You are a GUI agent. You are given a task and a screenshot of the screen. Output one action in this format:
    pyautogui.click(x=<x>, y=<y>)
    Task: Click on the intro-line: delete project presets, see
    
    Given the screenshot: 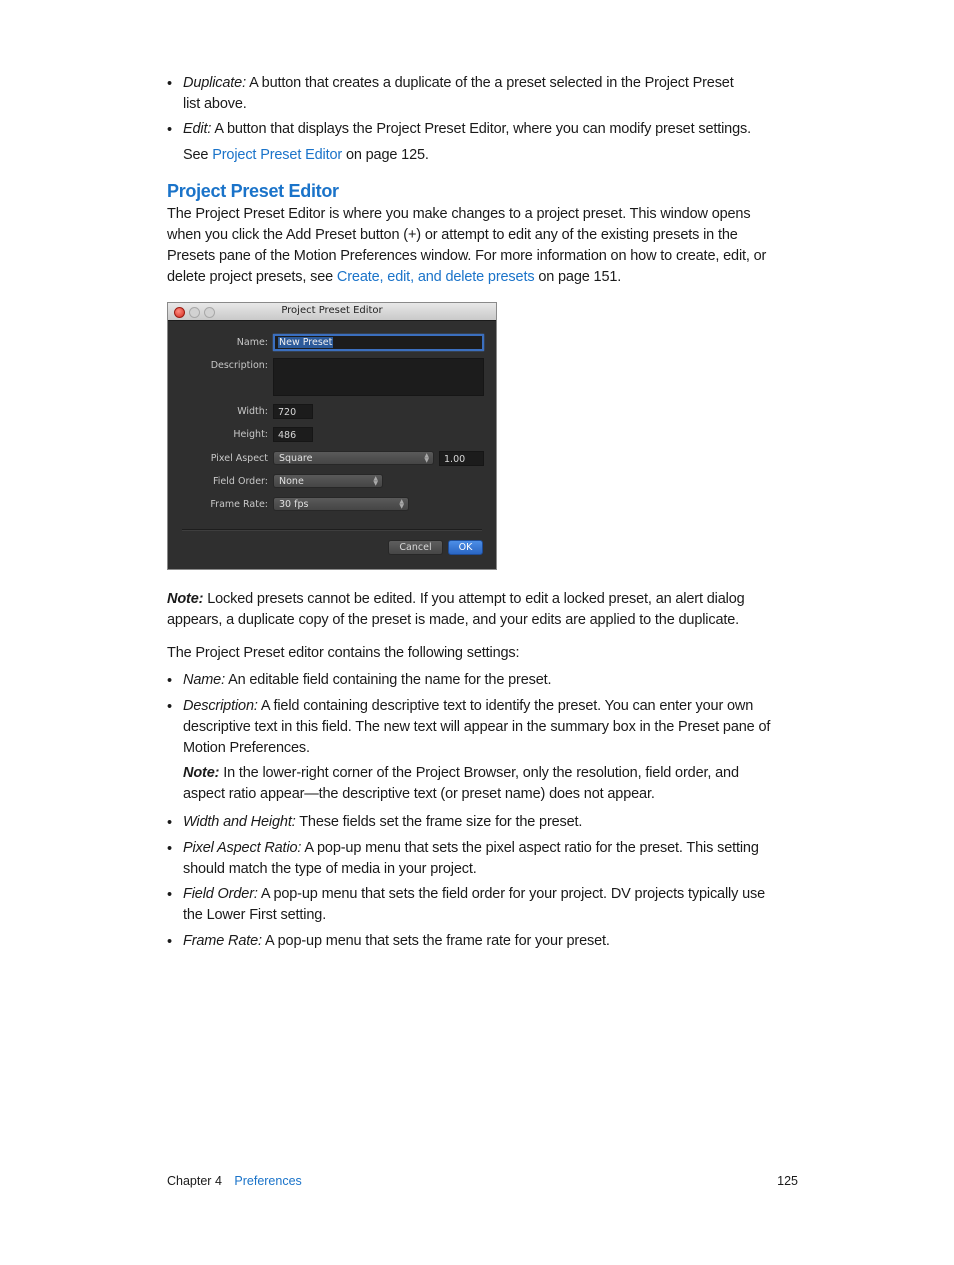 What is the action you would take?
    pyautogui.click(x=252, y=277)
    